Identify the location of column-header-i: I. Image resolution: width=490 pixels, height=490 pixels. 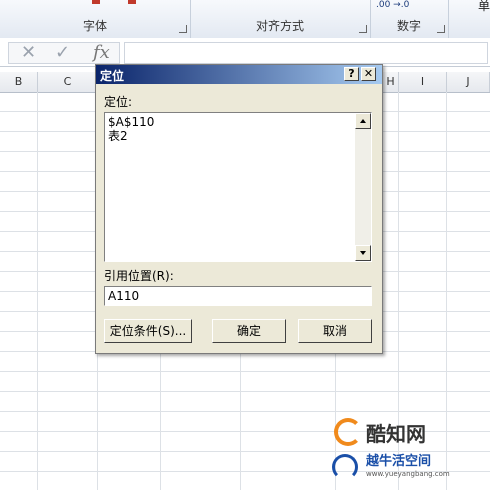
(423, 82).